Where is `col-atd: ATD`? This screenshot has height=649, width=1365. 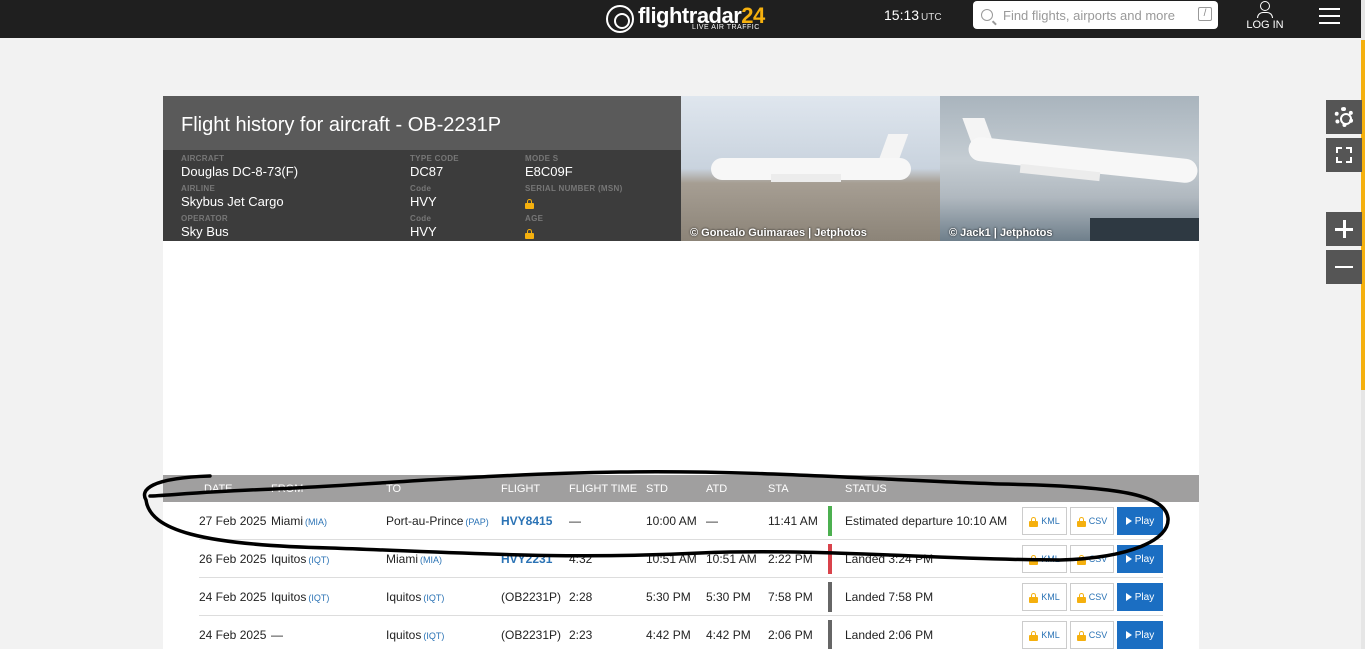 col-atd: ATD is located at coordinates (717, 489).